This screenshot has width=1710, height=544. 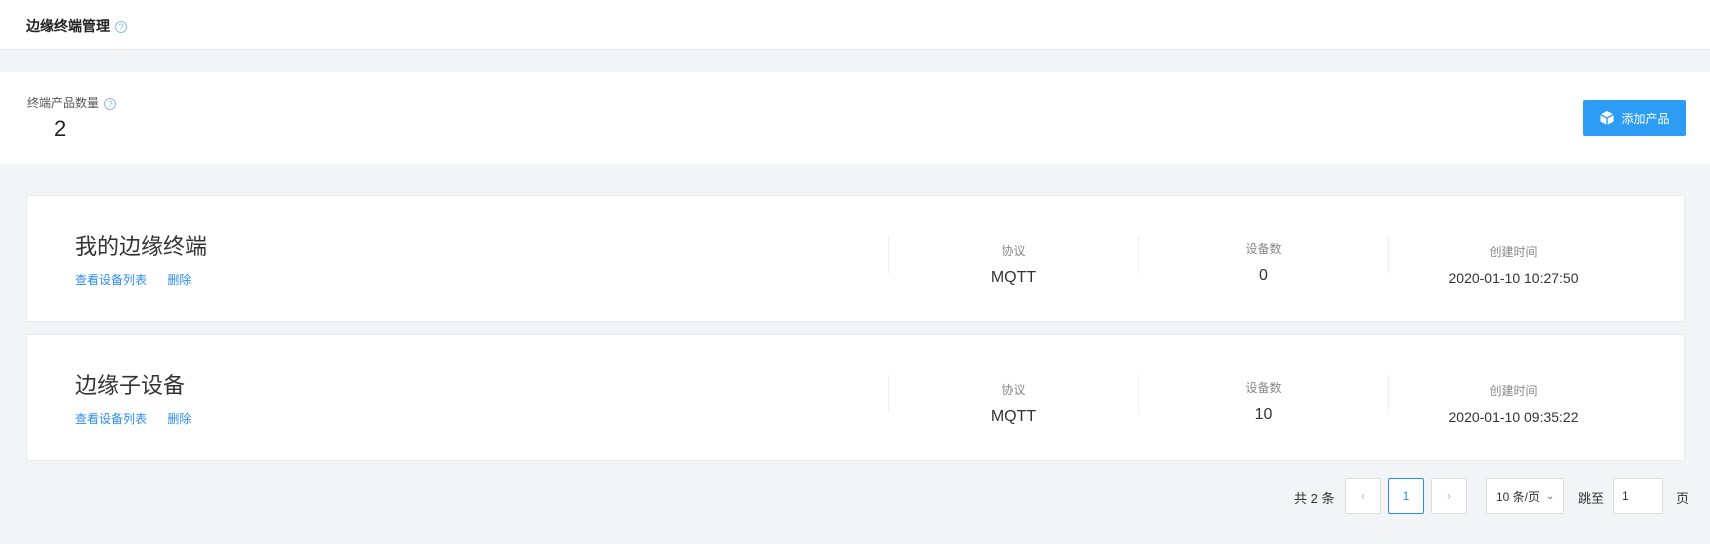 I want to click on page-1-button: 1, so click(x=1406, y=496).